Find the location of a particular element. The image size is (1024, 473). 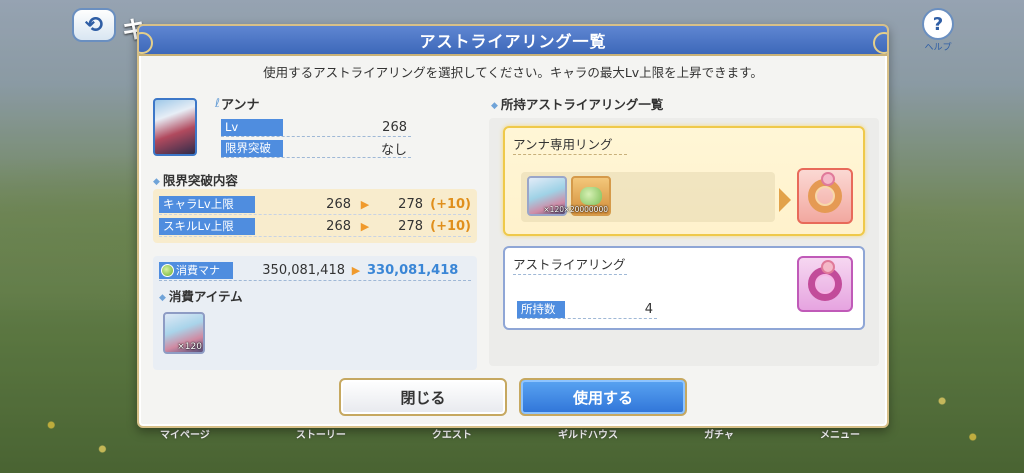

mana-icon is located at coordinates (167, 270).